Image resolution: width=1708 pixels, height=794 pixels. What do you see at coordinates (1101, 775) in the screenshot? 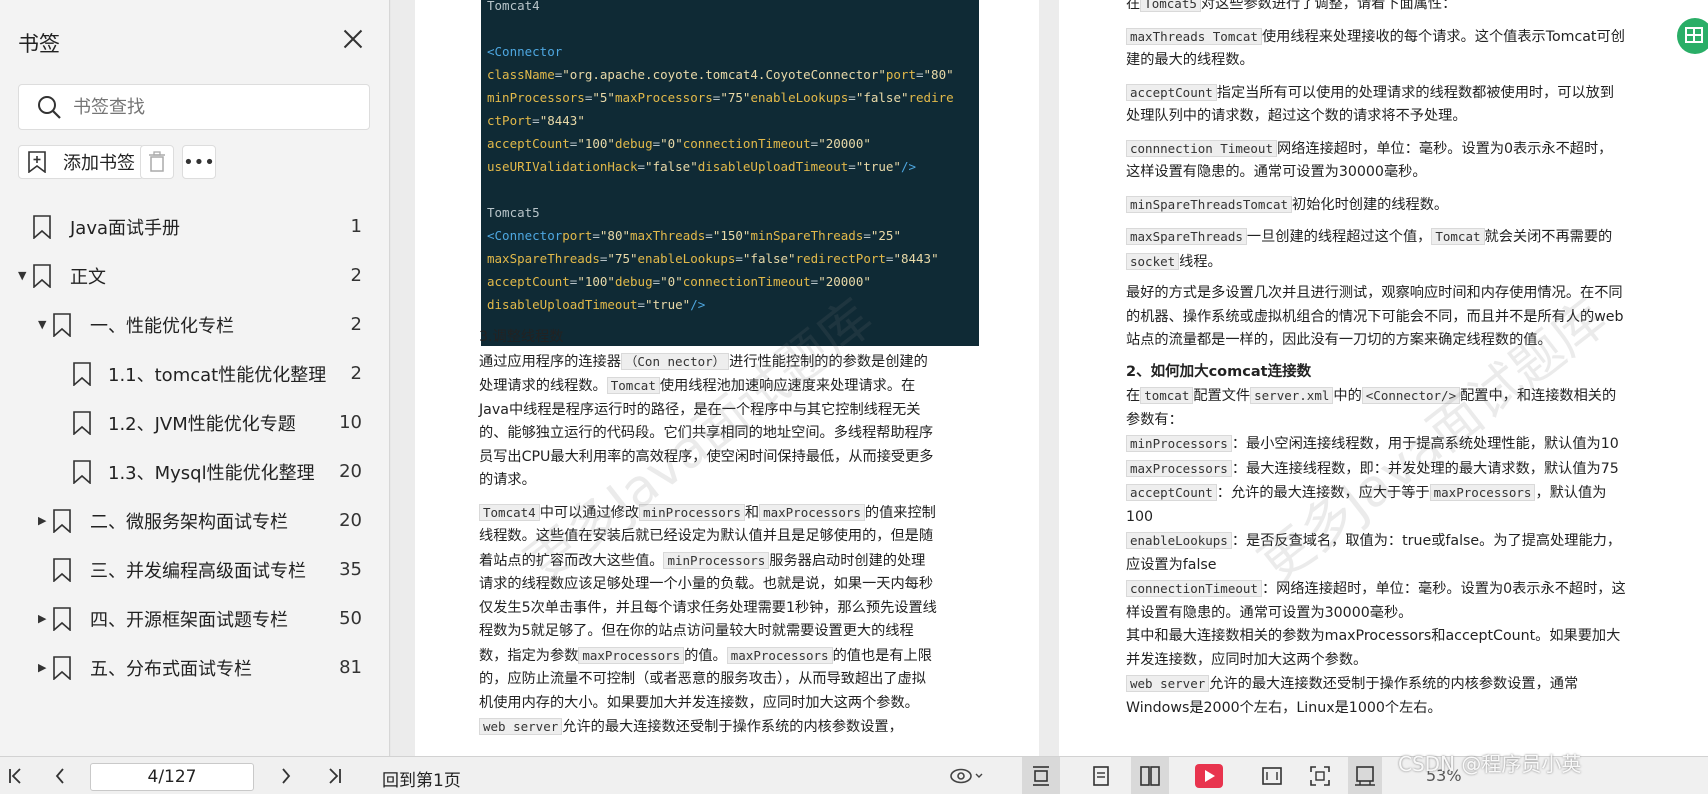
I see `single-page-icon` at bounding box center [1101, 775].